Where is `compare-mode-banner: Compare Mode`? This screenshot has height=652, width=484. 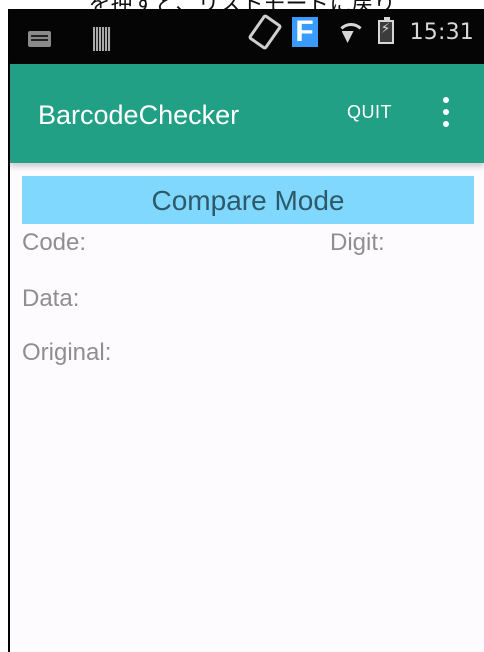
compare-mode-banner: Compare Mode is located at coordinates (248, 200).